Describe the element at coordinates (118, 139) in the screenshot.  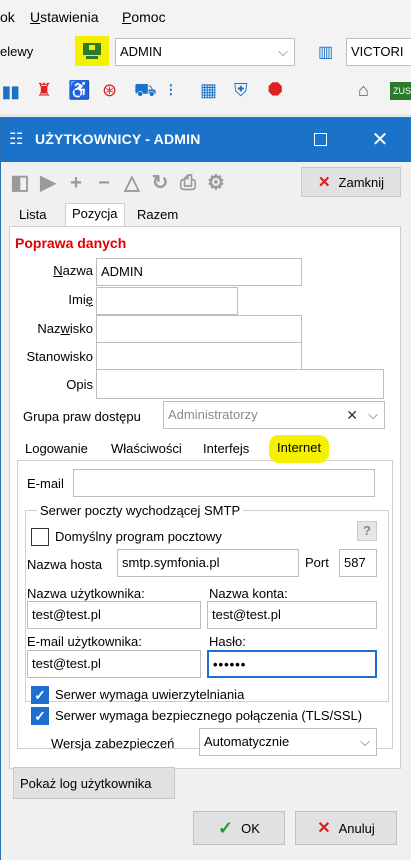
I see `dialog-title: UŻYTKOWNICY - ADMIN` at that location.